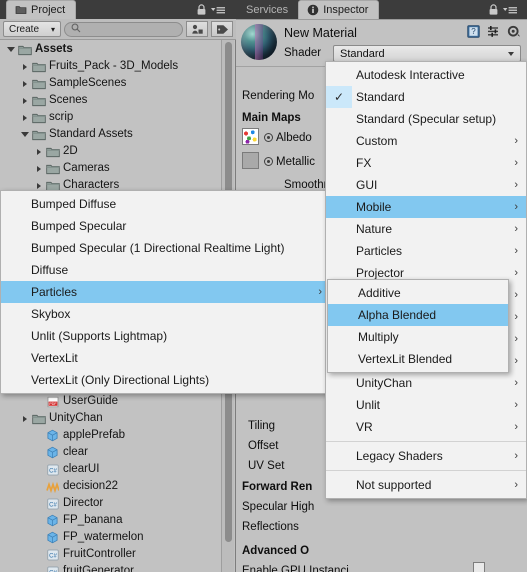  Describe the element at coordinates (377, 141) in the screenshot. I see `menu-item-label: Custom` at that location.